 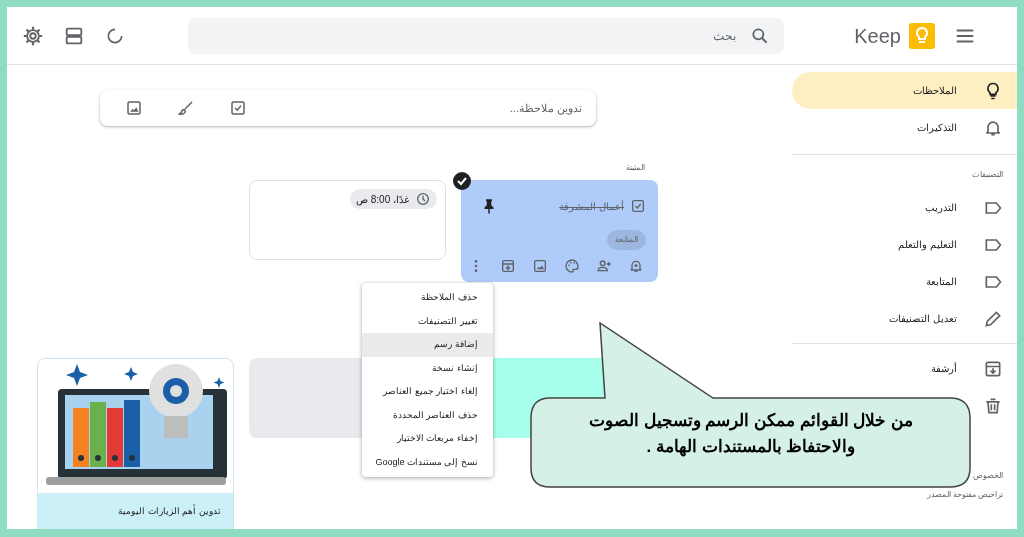 What do you see at coordinates (169, 511) in the screenshot?
I see `note-text: تدوين أهم الزيارات اليومية` at bounding box center [169, 511].